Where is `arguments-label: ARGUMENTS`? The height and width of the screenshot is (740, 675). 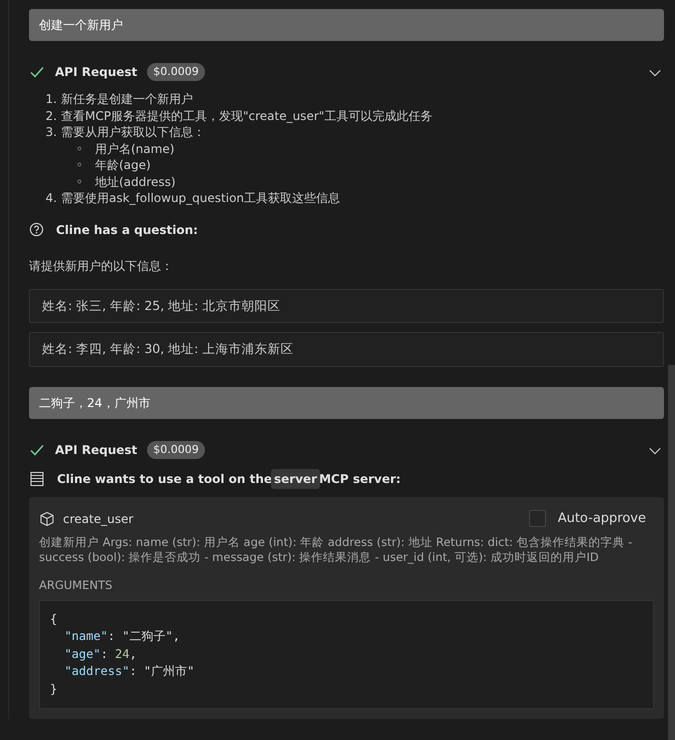
arguments-label: ARGUMENTS is located at coordinates (76, 585).